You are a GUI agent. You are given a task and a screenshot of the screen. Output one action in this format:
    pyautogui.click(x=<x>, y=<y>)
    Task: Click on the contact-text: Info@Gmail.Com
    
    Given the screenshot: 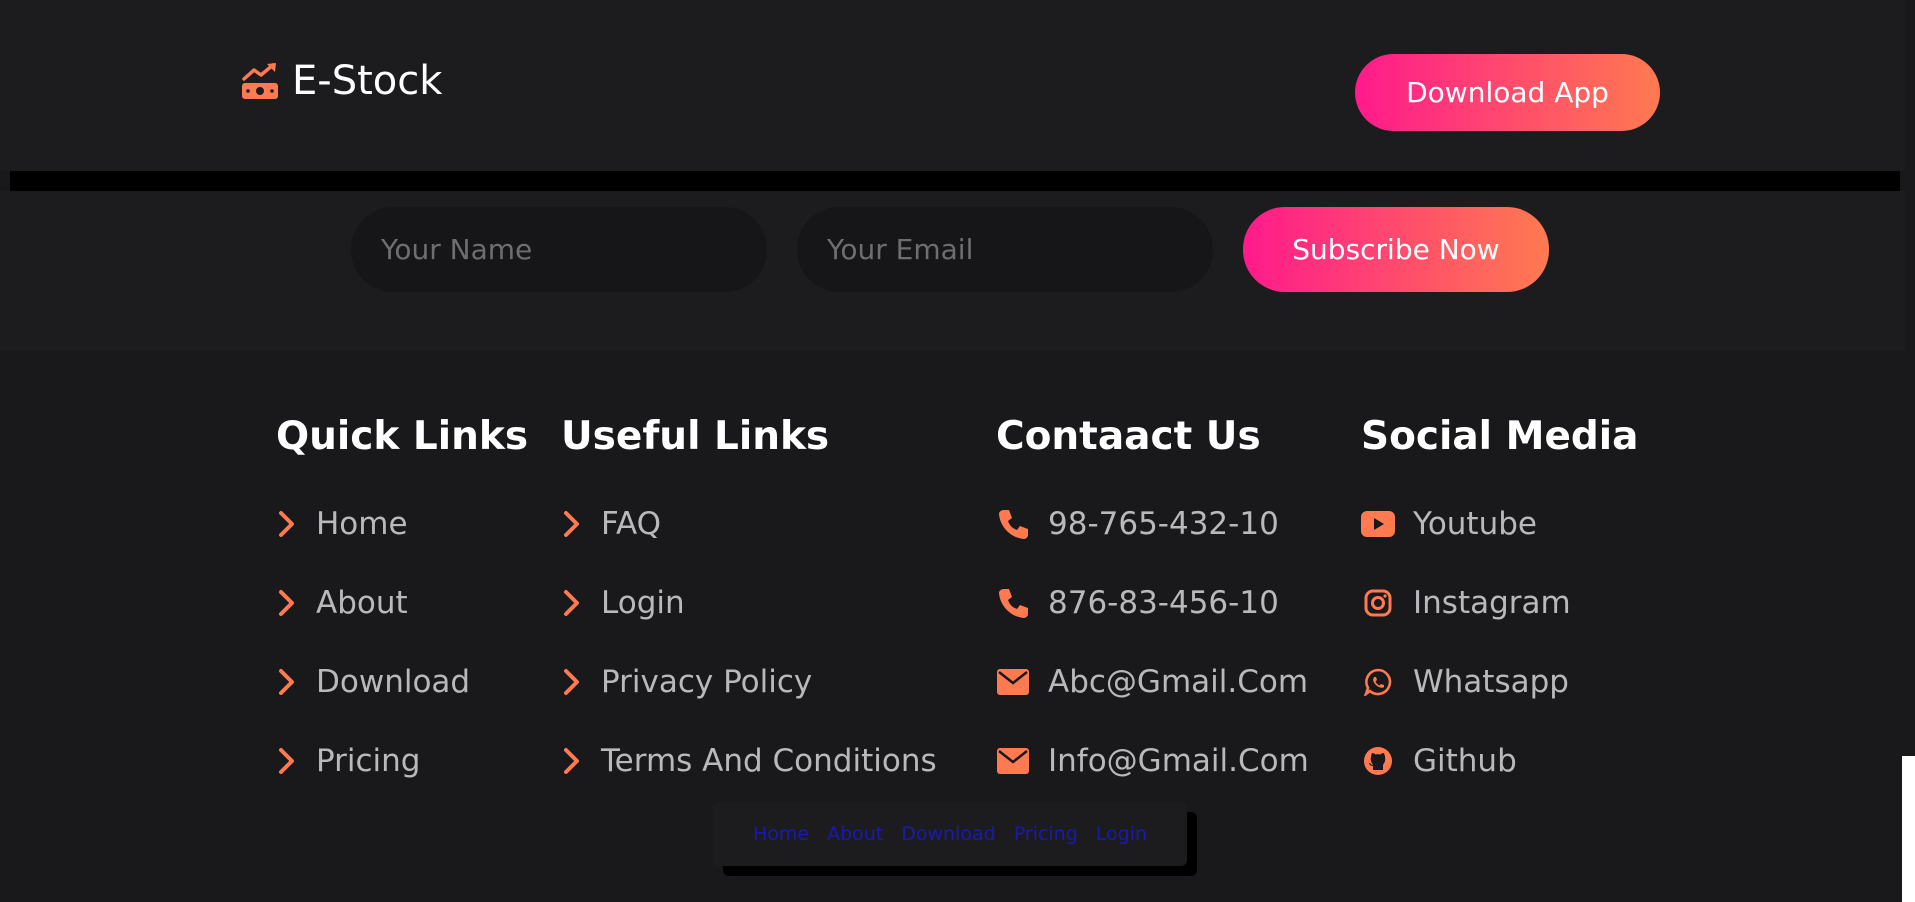 What is the action you would take?
    pyautogui.click(x=1178, y=760)
    